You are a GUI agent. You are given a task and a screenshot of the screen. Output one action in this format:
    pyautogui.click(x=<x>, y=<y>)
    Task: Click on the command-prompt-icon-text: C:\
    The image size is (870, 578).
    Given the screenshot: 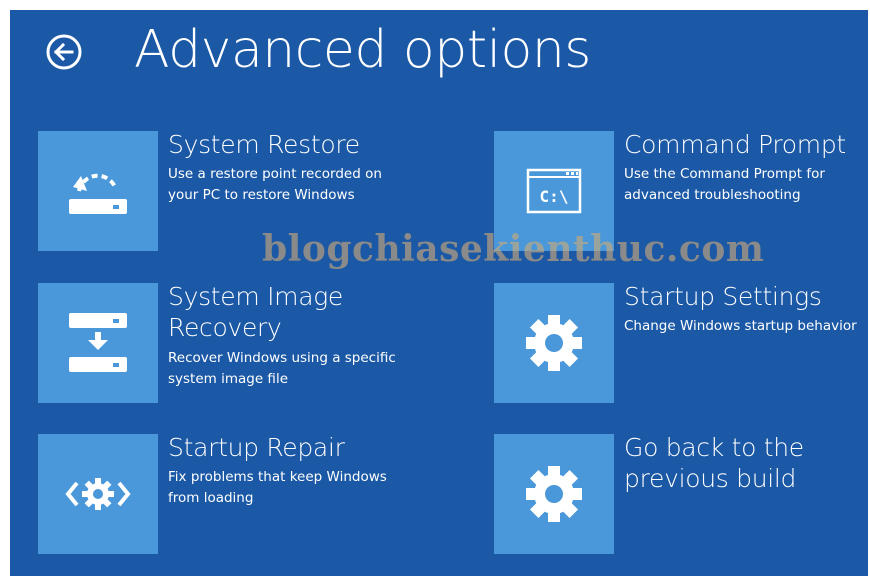 What is the action you would take?
    pyautogui.click(x=554, y=196)
    